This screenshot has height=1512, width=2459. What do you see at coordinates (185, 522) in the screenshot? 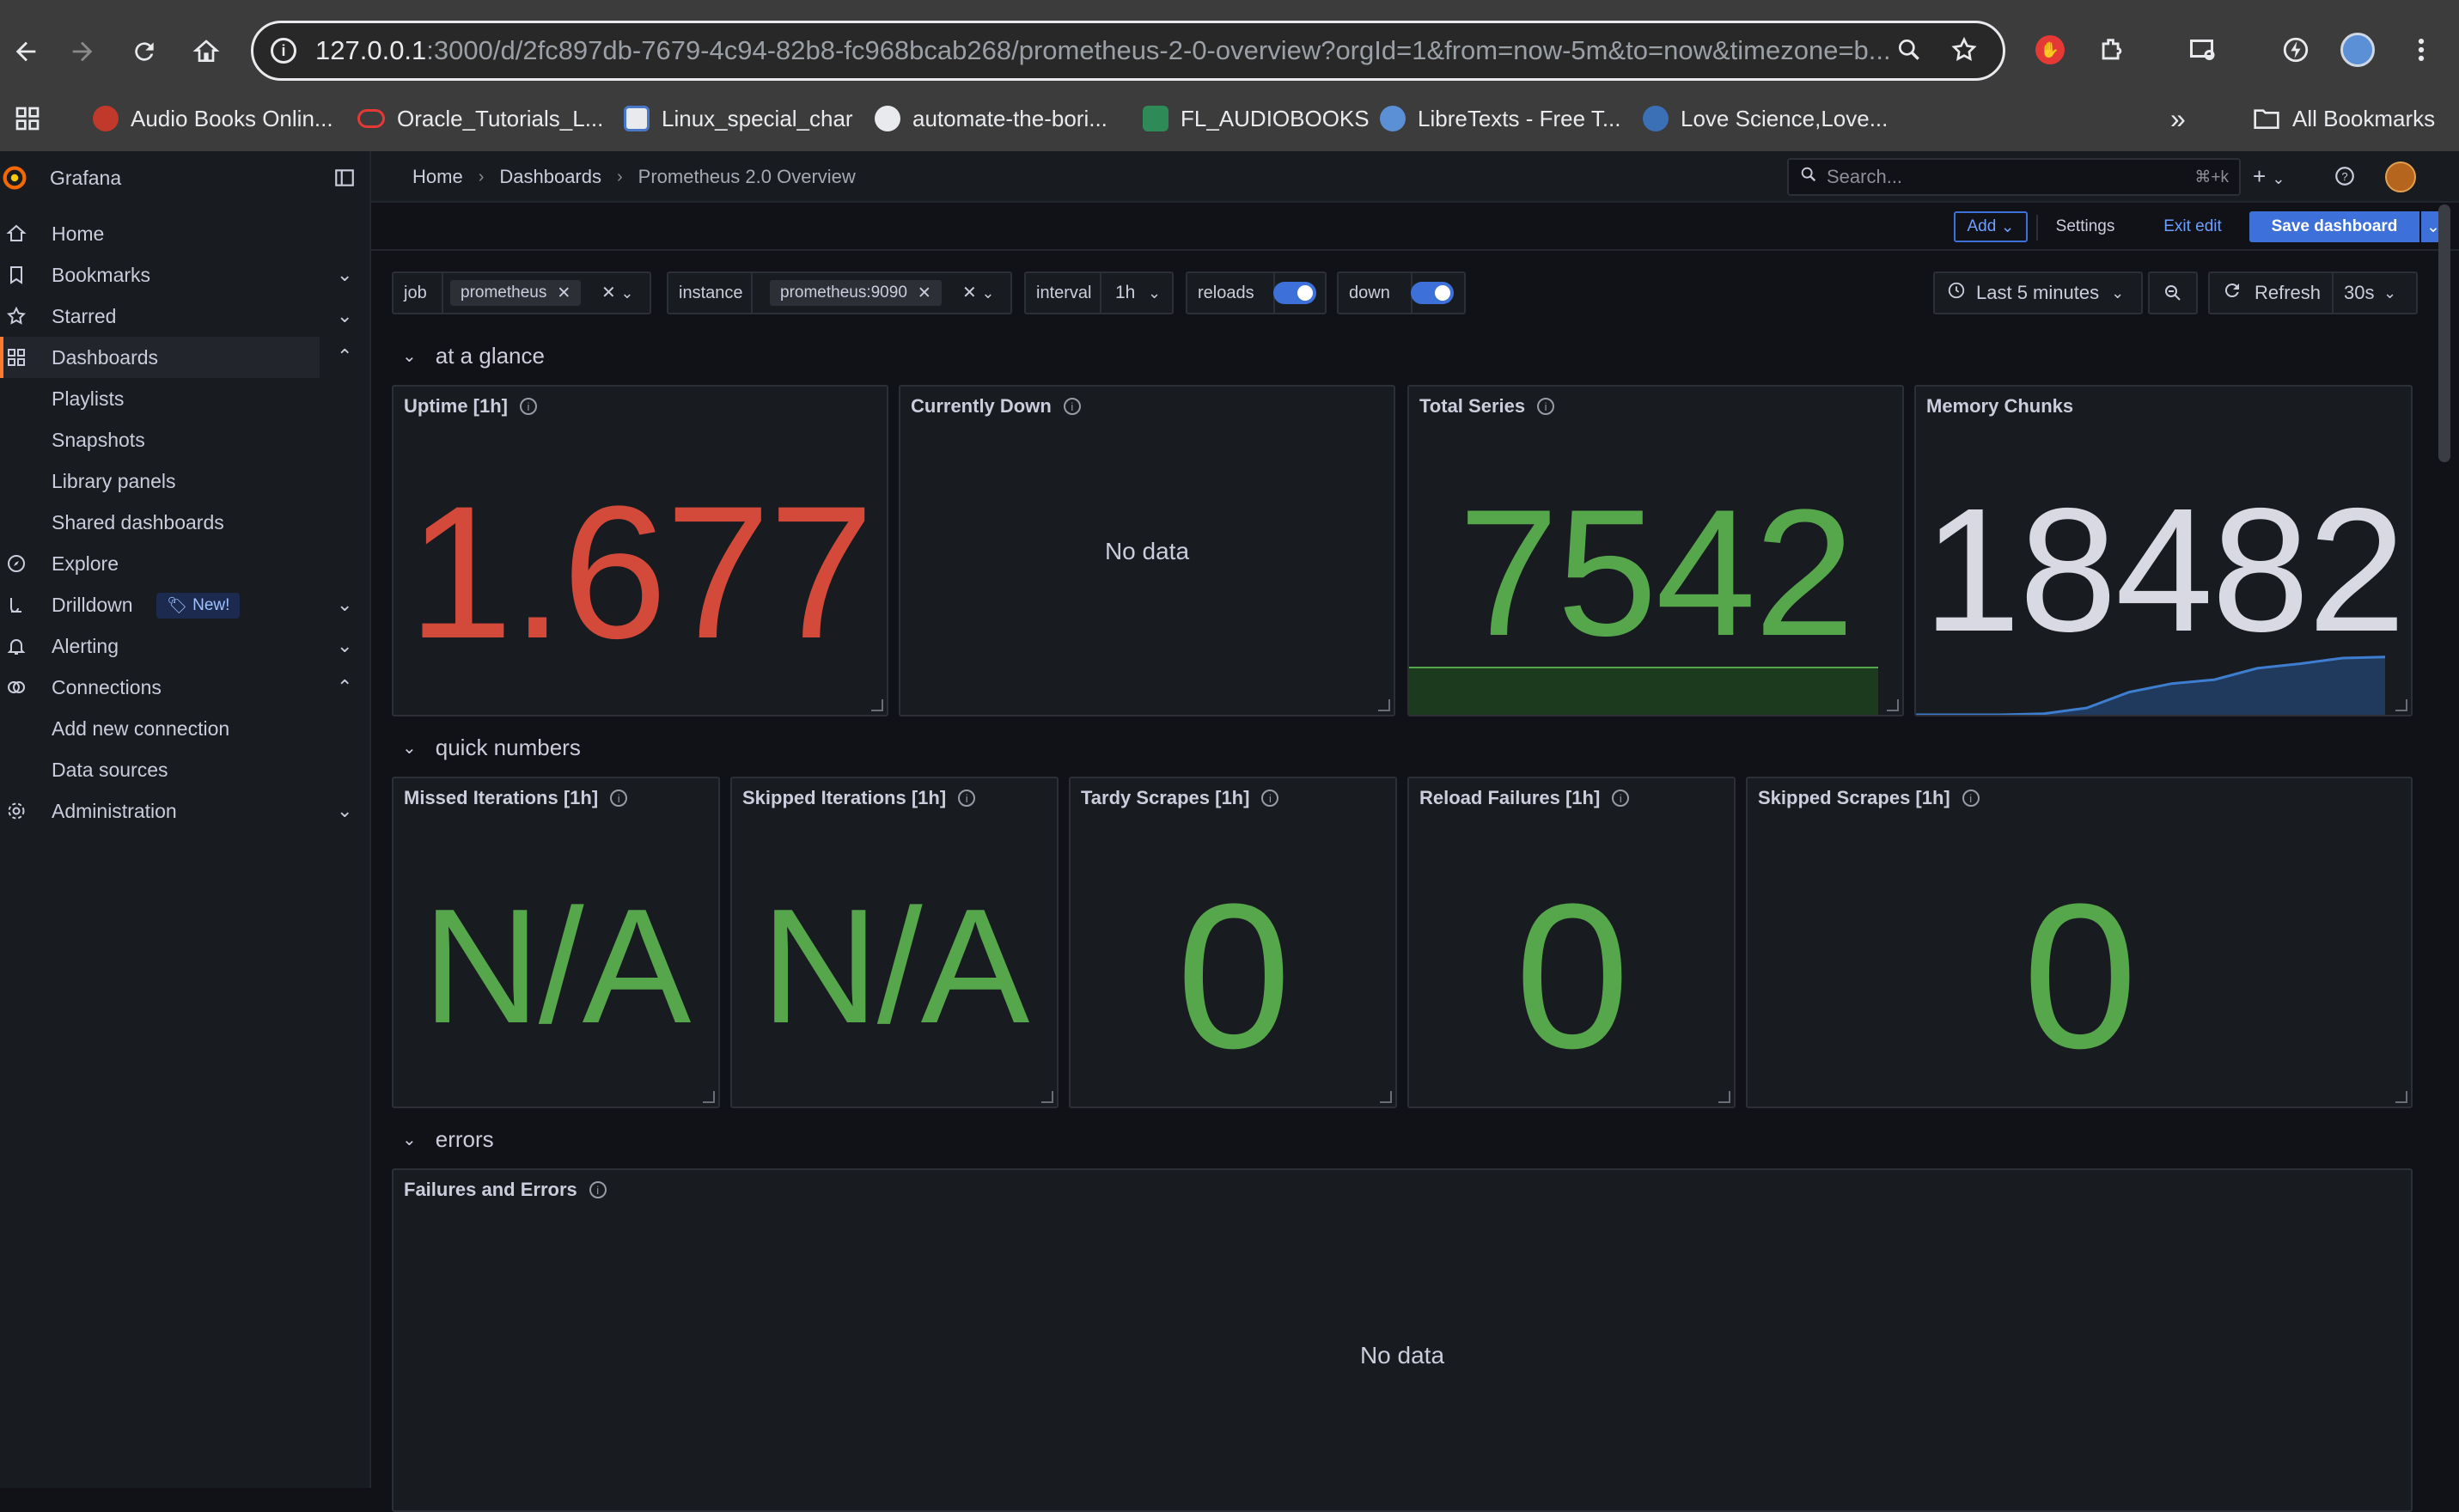
I see `sidebar-item-shared-dashboards: Shared dashboards` at bounding box center [185, 522].